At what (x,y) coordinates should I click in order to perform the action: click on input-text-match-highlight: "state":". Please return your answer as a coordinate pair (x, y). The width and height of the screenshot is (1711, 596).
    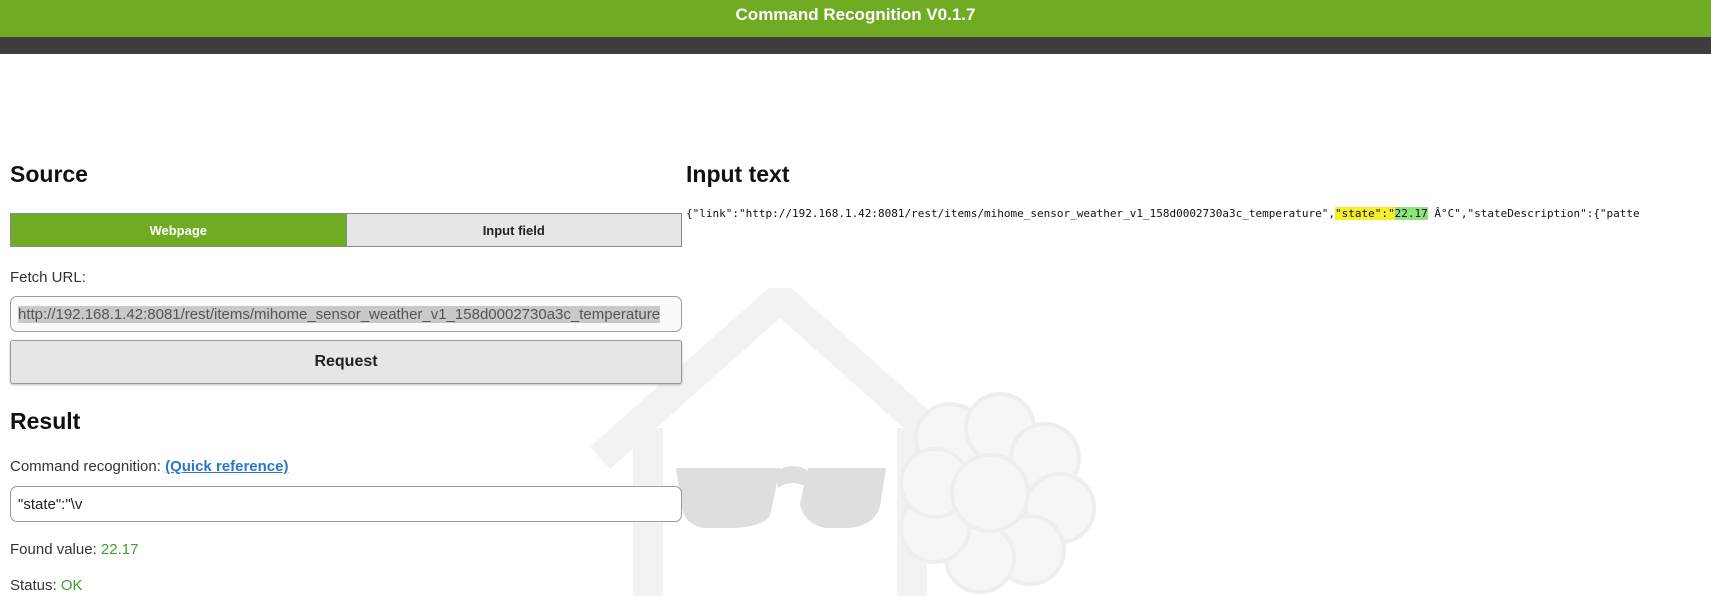
    Looking at the image, I should click on (1365, 213).